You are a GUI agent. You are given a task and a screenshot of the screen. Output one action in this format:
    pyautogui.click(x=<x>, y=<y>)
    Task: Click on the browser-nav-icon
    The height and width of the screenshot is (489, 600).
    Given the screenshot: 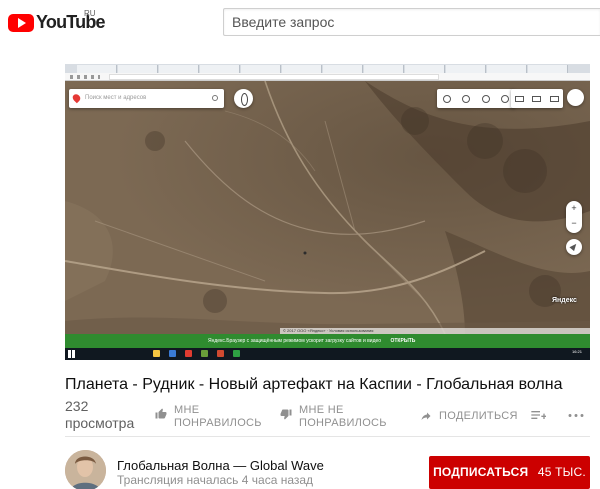 What is the action you would take?
    pyautogui.click(x=85, y=77)
    